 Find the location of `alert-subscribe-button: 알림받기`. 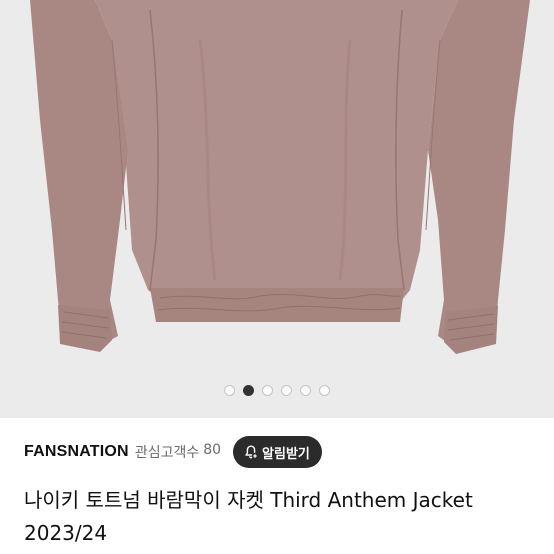

alert-subscribe-button: 알림받기 is located at coordinates (277, 452).